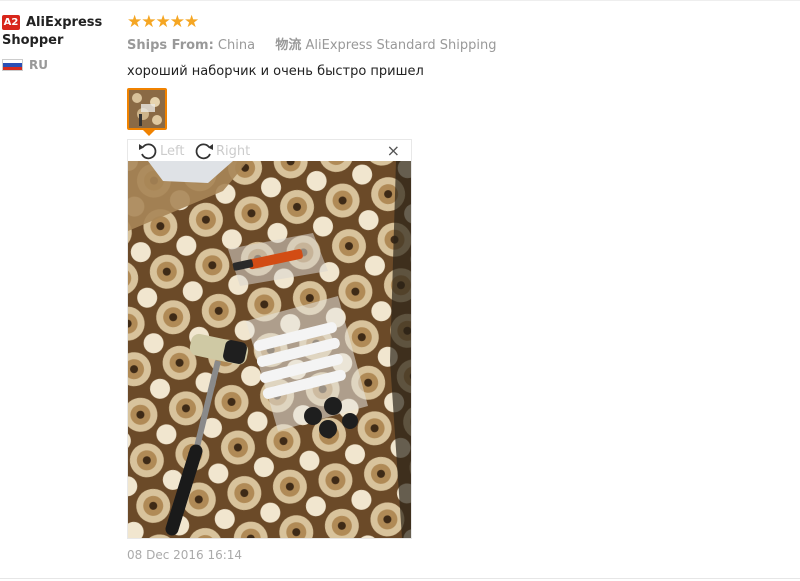  What do you see at coordinates (12, 65) in the screenshot?
I see `russia-flag-icon` at bounding box center [12, 65].